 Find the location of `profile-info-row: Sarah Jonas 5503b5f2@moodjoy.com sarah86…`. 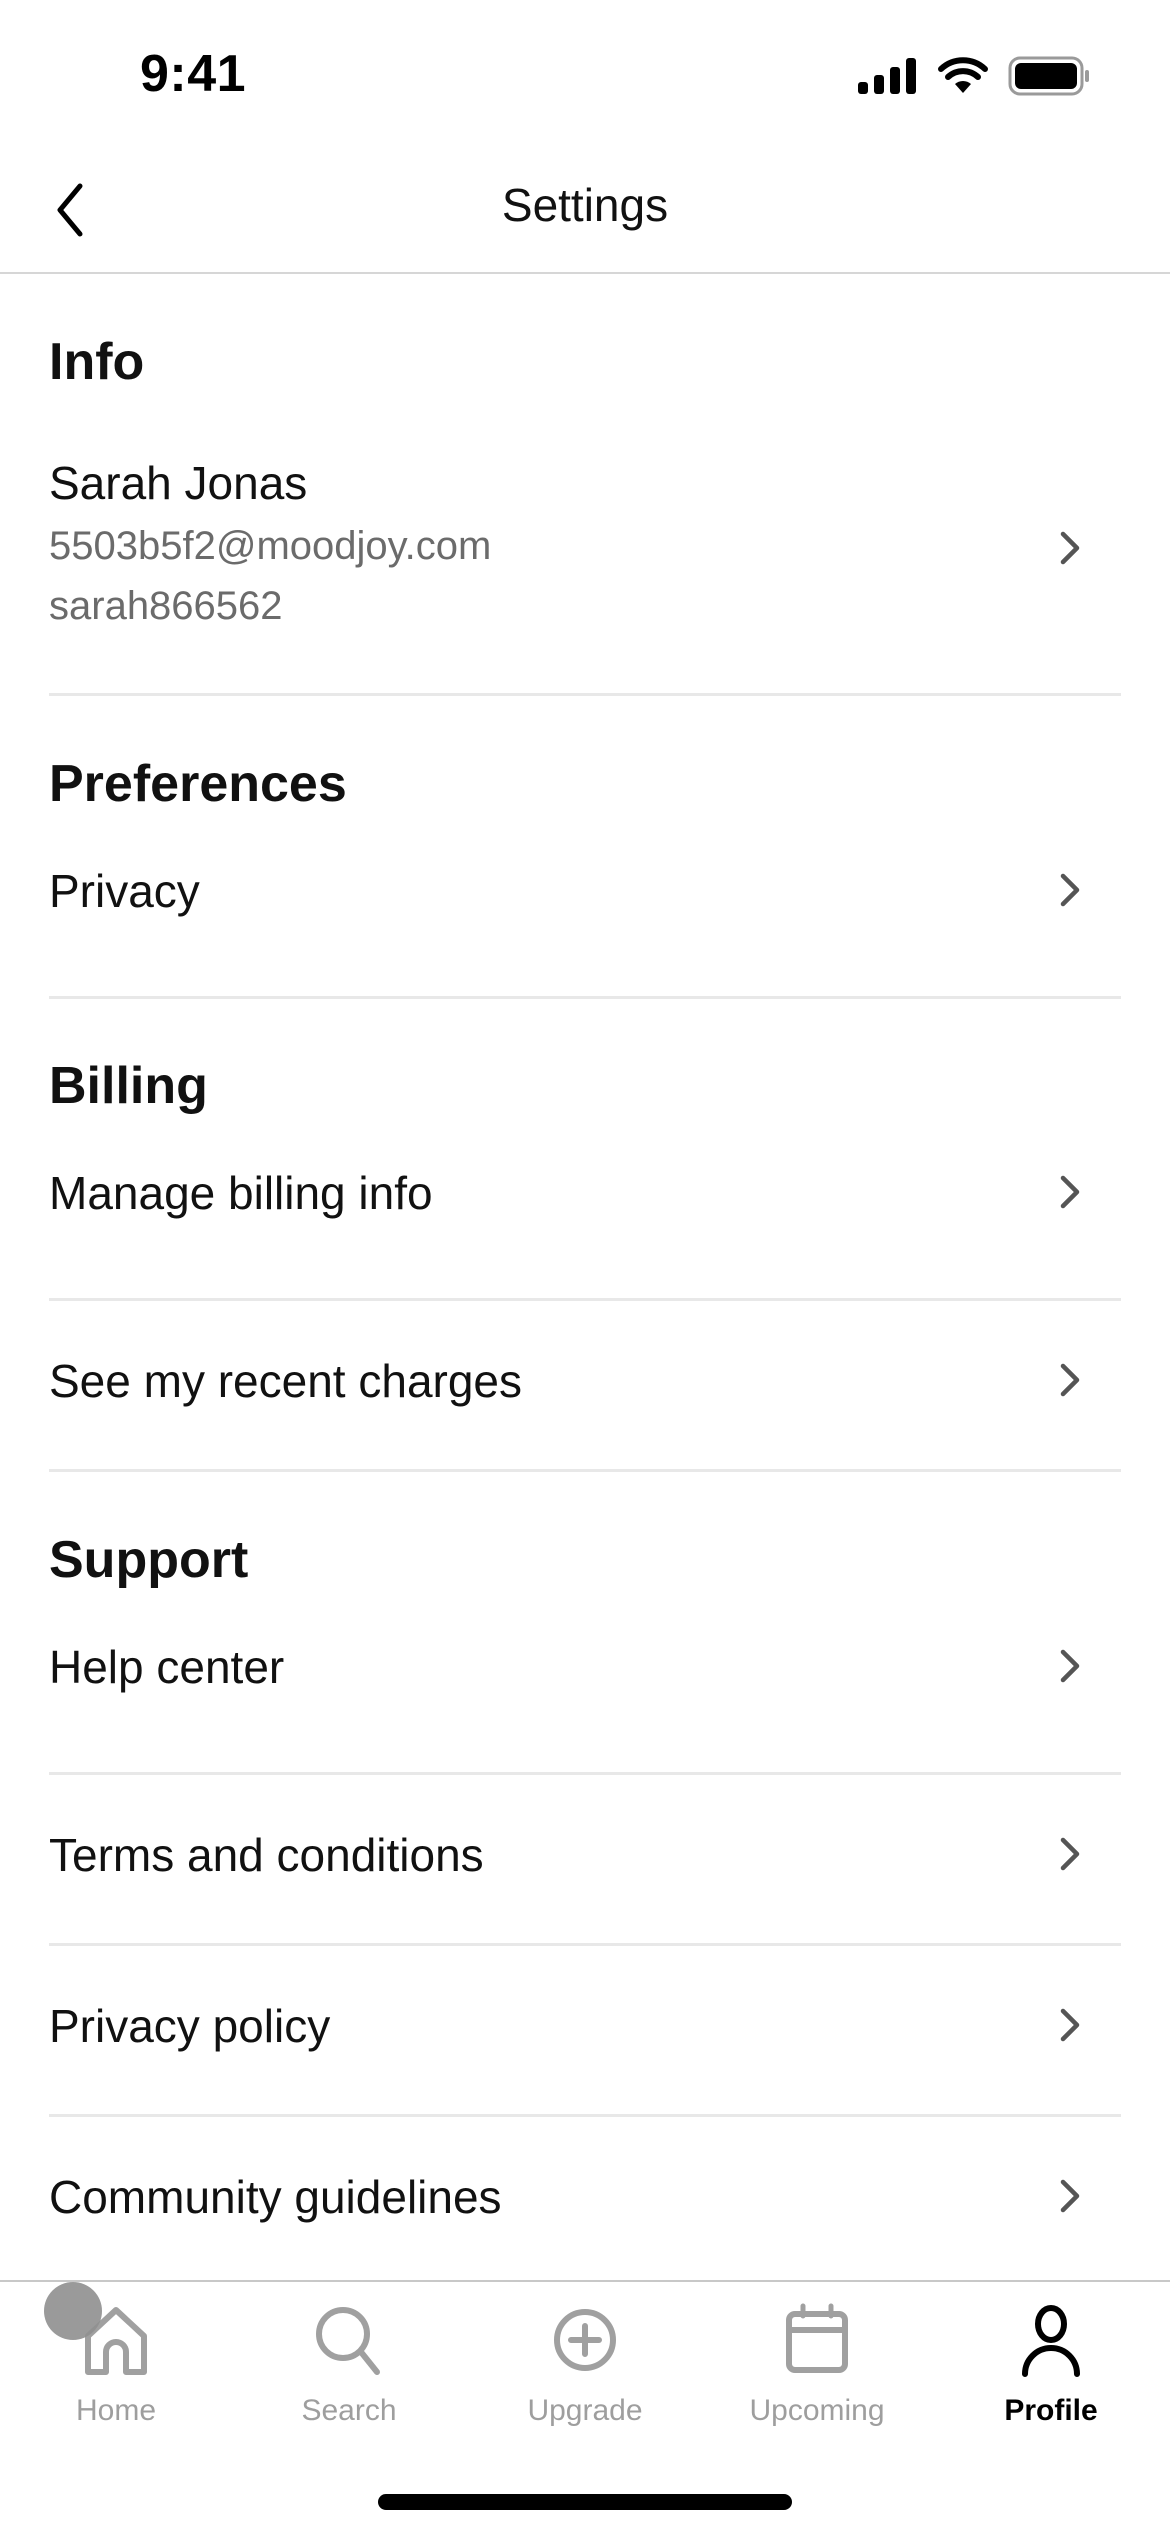

profile-info-row: Sarah Jonas 5503b5f2@moodjoy.com sarah86… is located at coordinates (585, 574).